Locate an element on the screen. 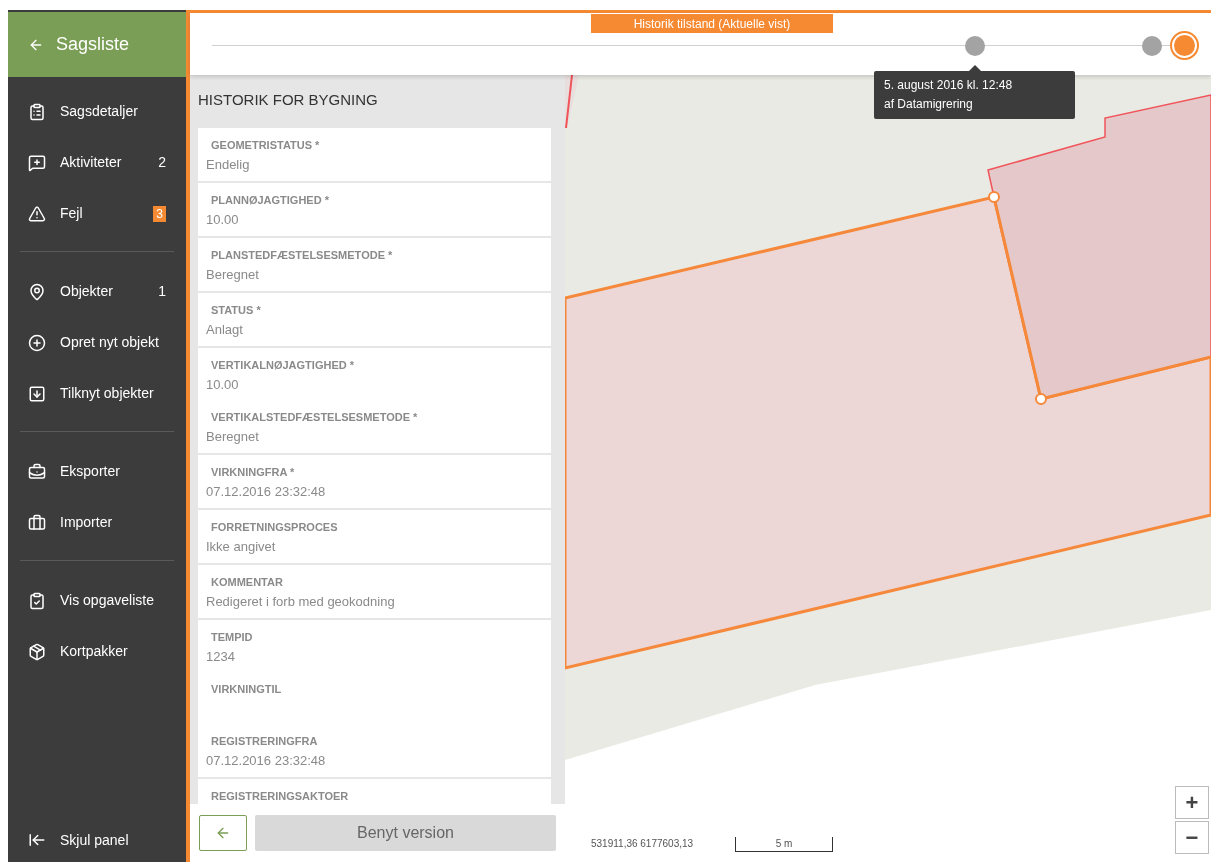  sidebar-item: Eksporter is located at coordinates (97, 471).